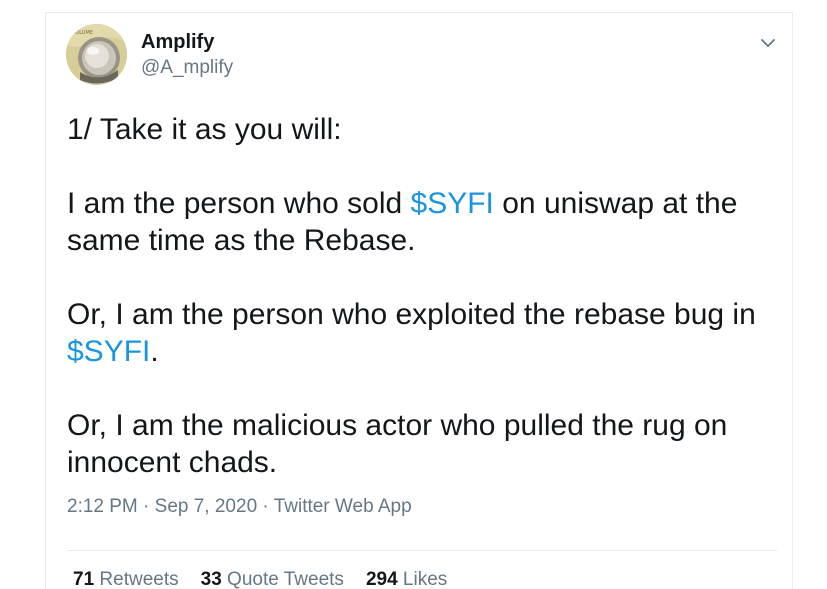 This screenshot has height=589, width=827. I want to click on tweet-stats: 71 Retweets 33 Quote Tweets 294 Likes, so click(271, 579).